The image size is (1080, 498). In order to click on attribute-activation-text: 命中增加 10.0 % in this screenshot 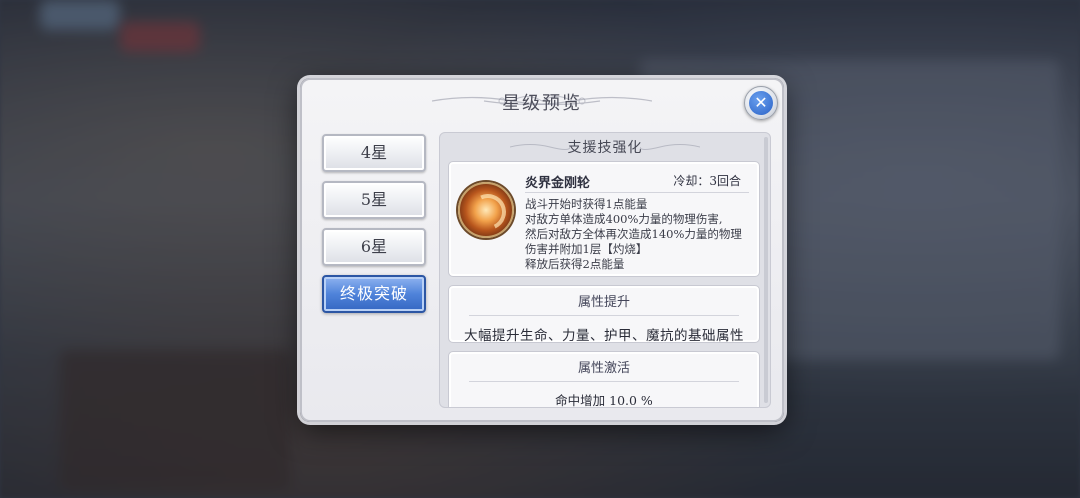, I will do `click(604, 400)`.